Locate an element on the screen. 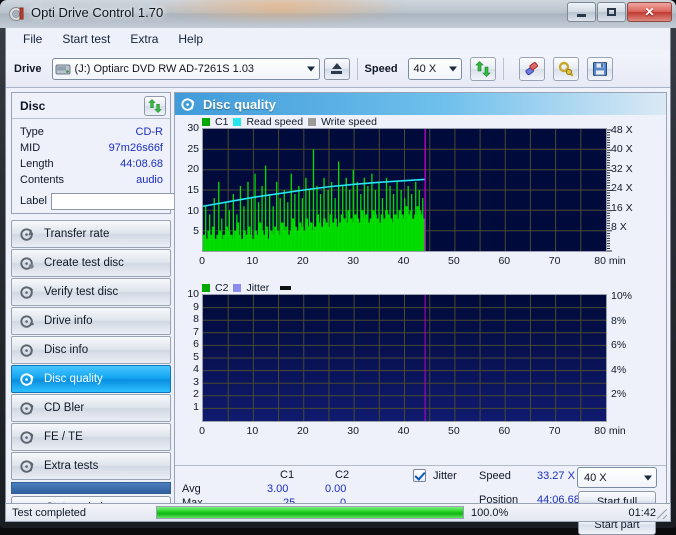 Image resolution: width=676 pixels, height=535 pixels. eject-button is located at coordinates (336, 68).